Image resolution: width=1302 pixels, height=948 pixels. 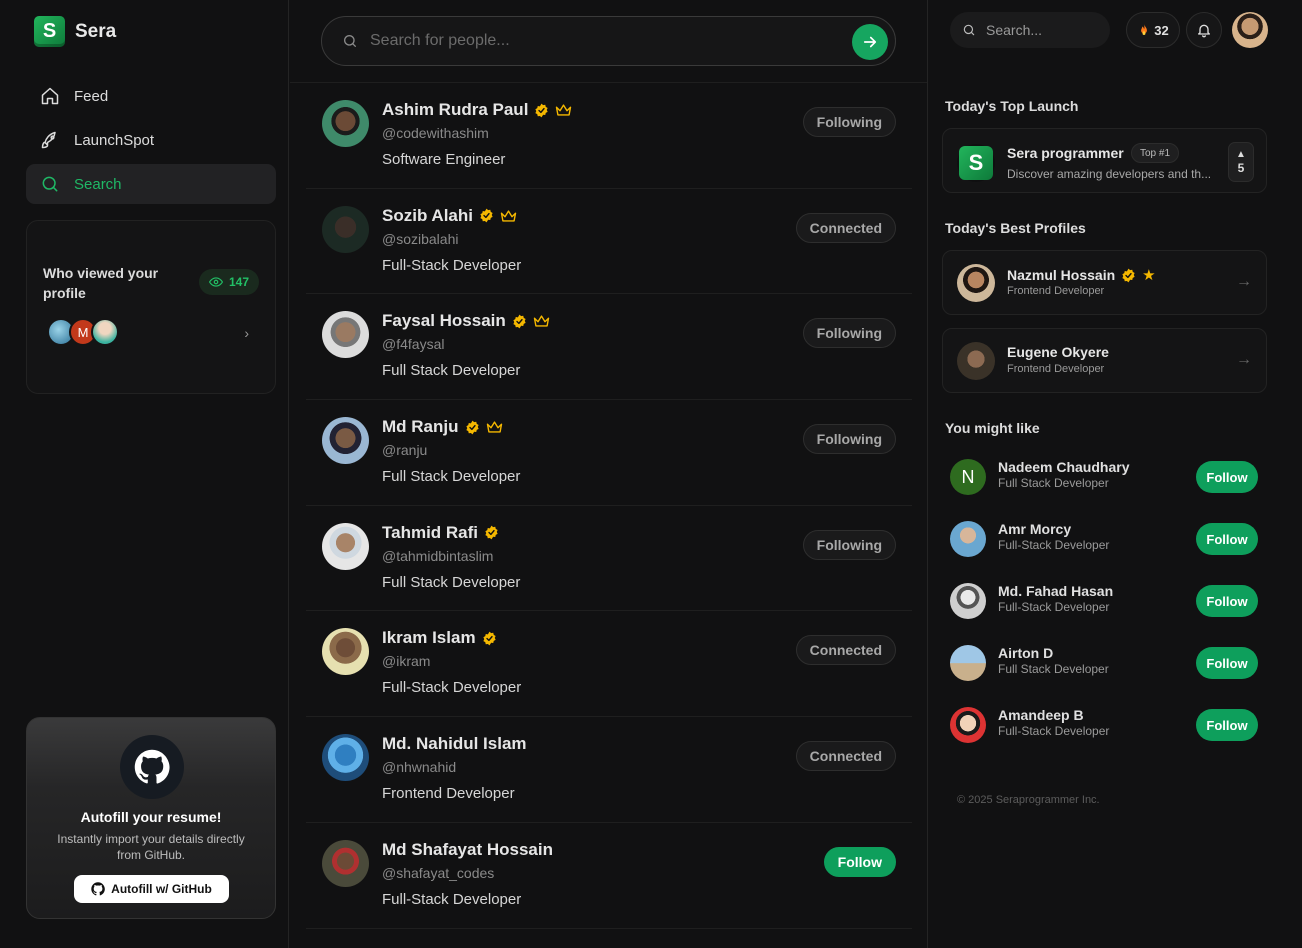 What do you see at coordinates (976, 163) in the screenshot?
I see `launch-logo: S` at bounding box center [976, 163].